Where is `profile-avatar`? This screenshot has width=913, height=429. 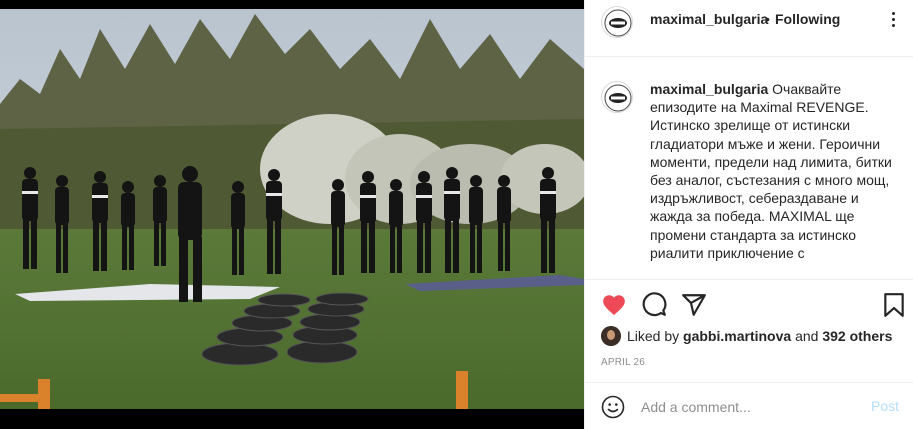 profile-avatar is located at coordinates (617, 22).